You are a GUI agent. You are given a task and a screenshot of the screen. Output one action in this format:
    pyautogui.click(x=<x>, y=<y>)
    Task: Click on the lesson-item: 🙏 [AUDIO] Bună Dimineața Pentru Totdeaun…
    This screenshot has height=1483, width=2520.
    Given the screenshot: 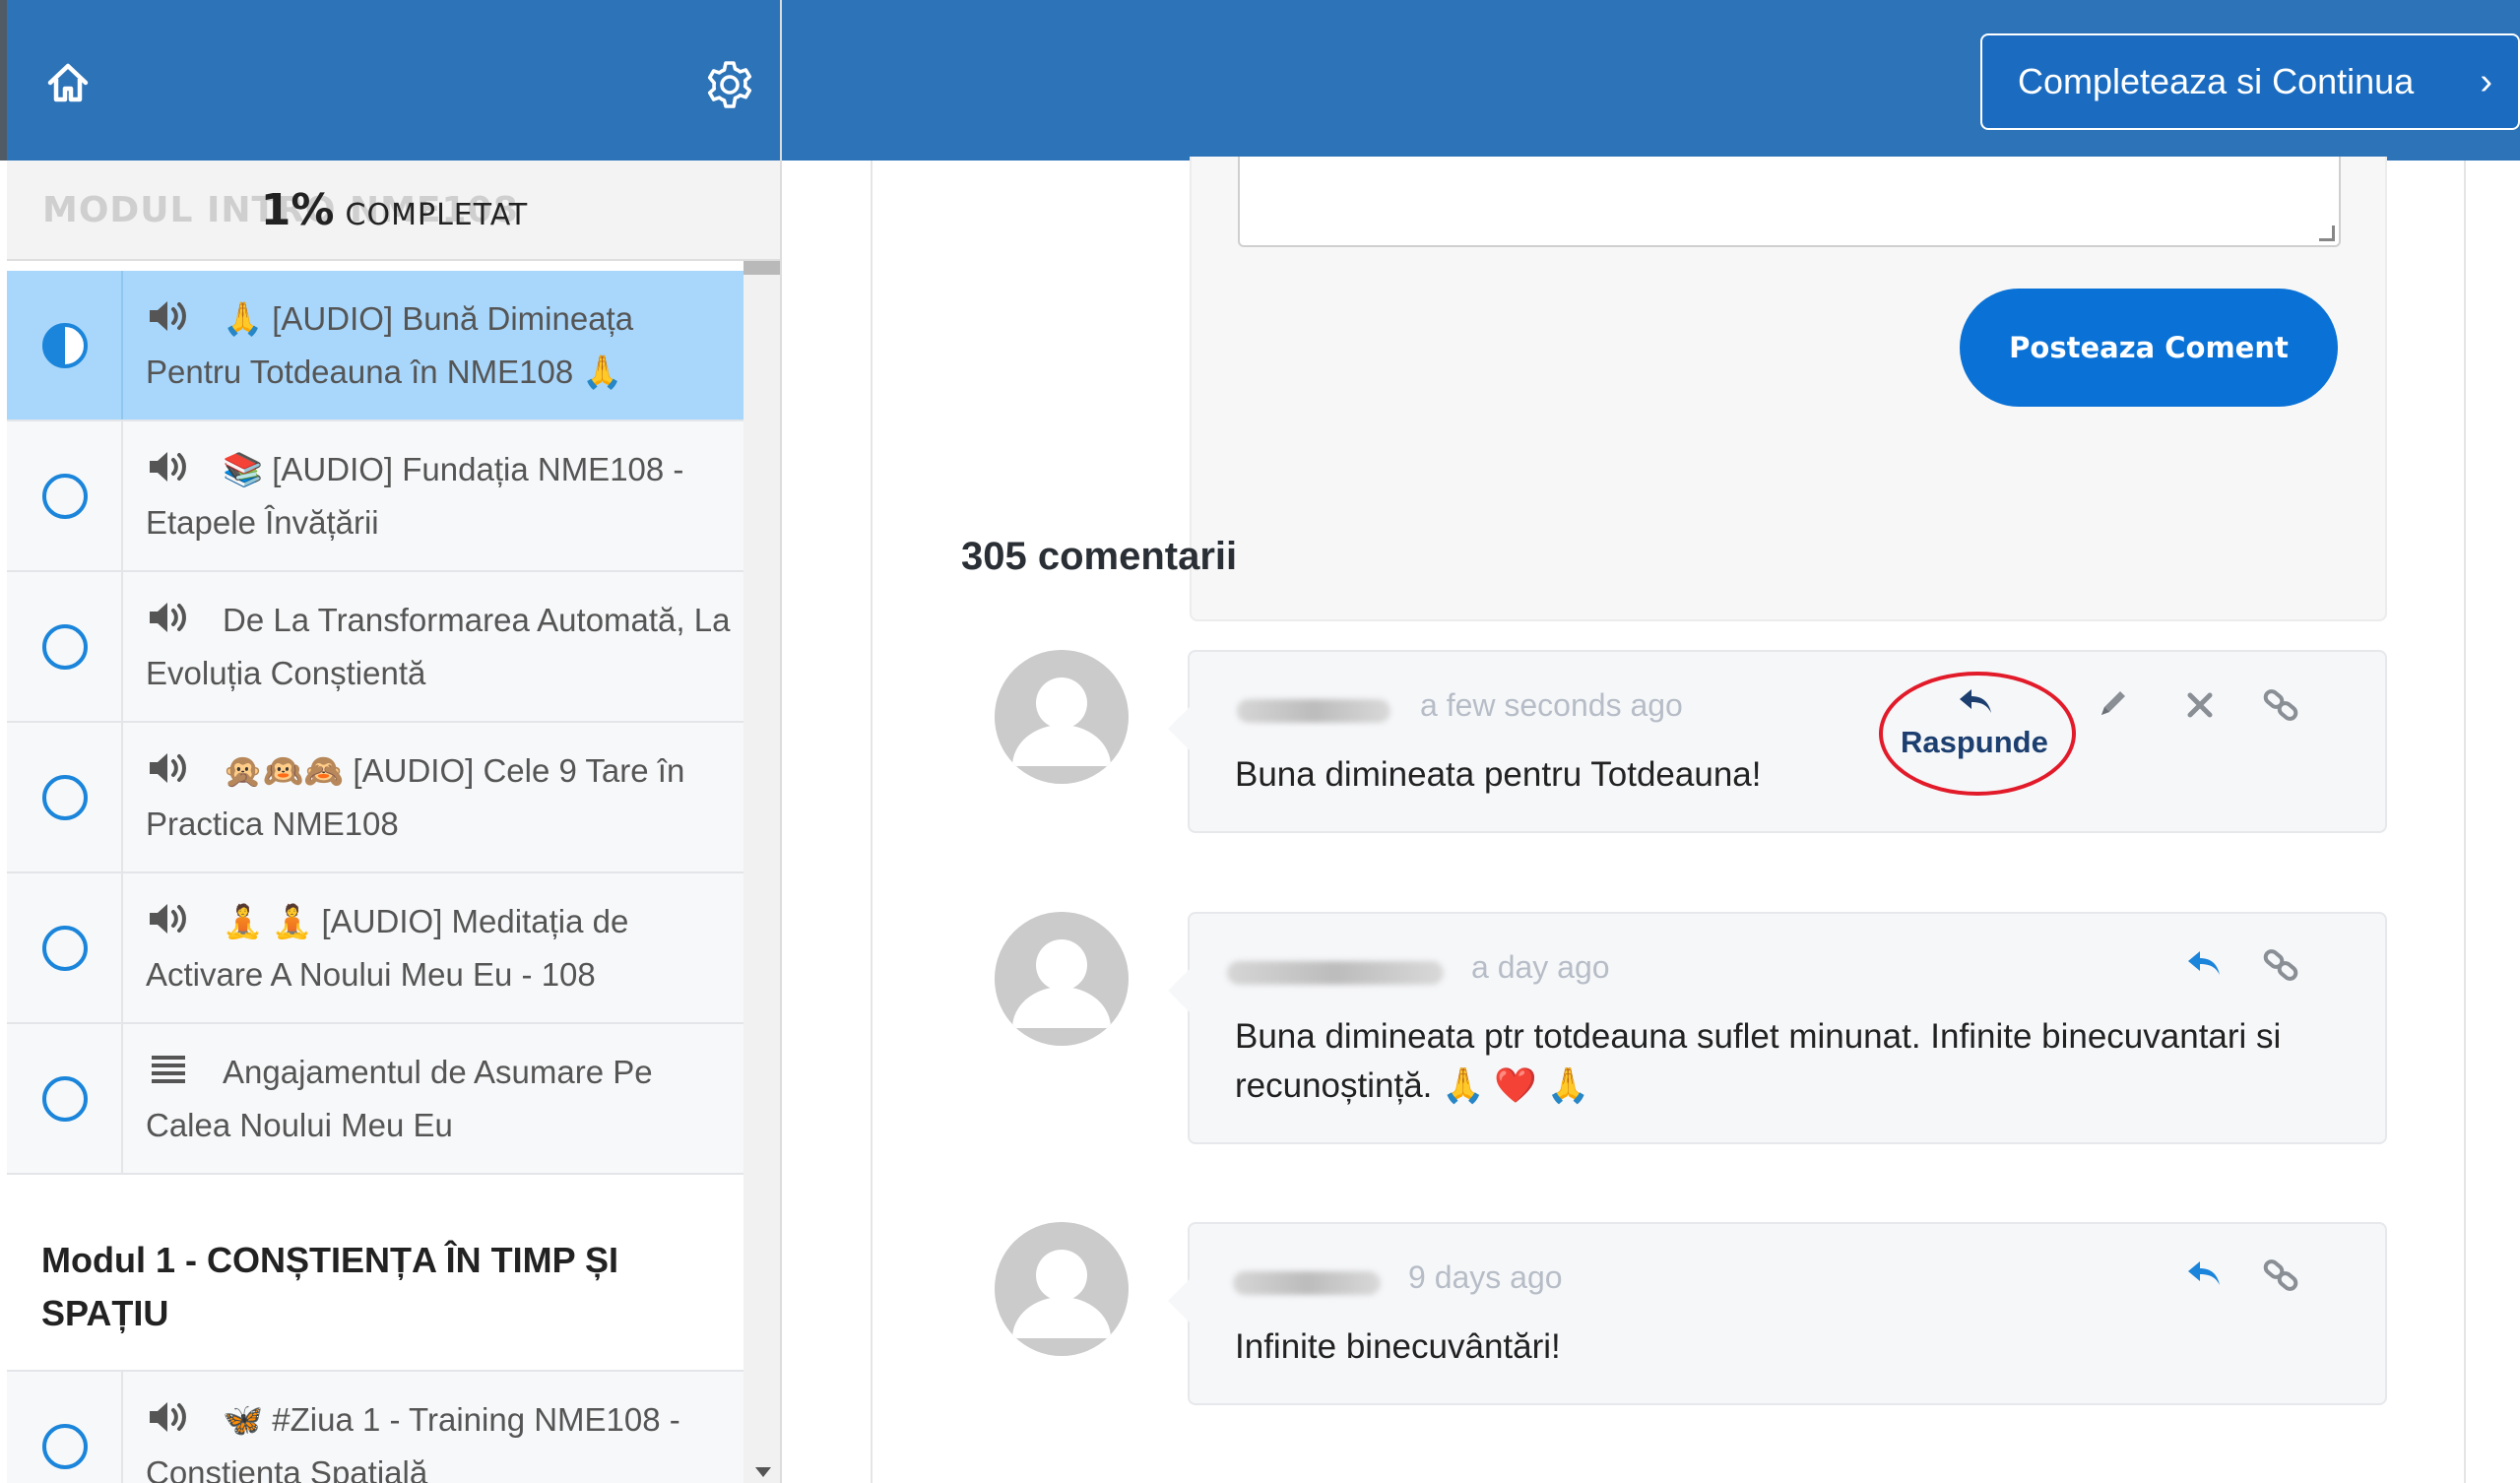 What is the action you would take?
    pyautogui.click(x=375, y=346)
    